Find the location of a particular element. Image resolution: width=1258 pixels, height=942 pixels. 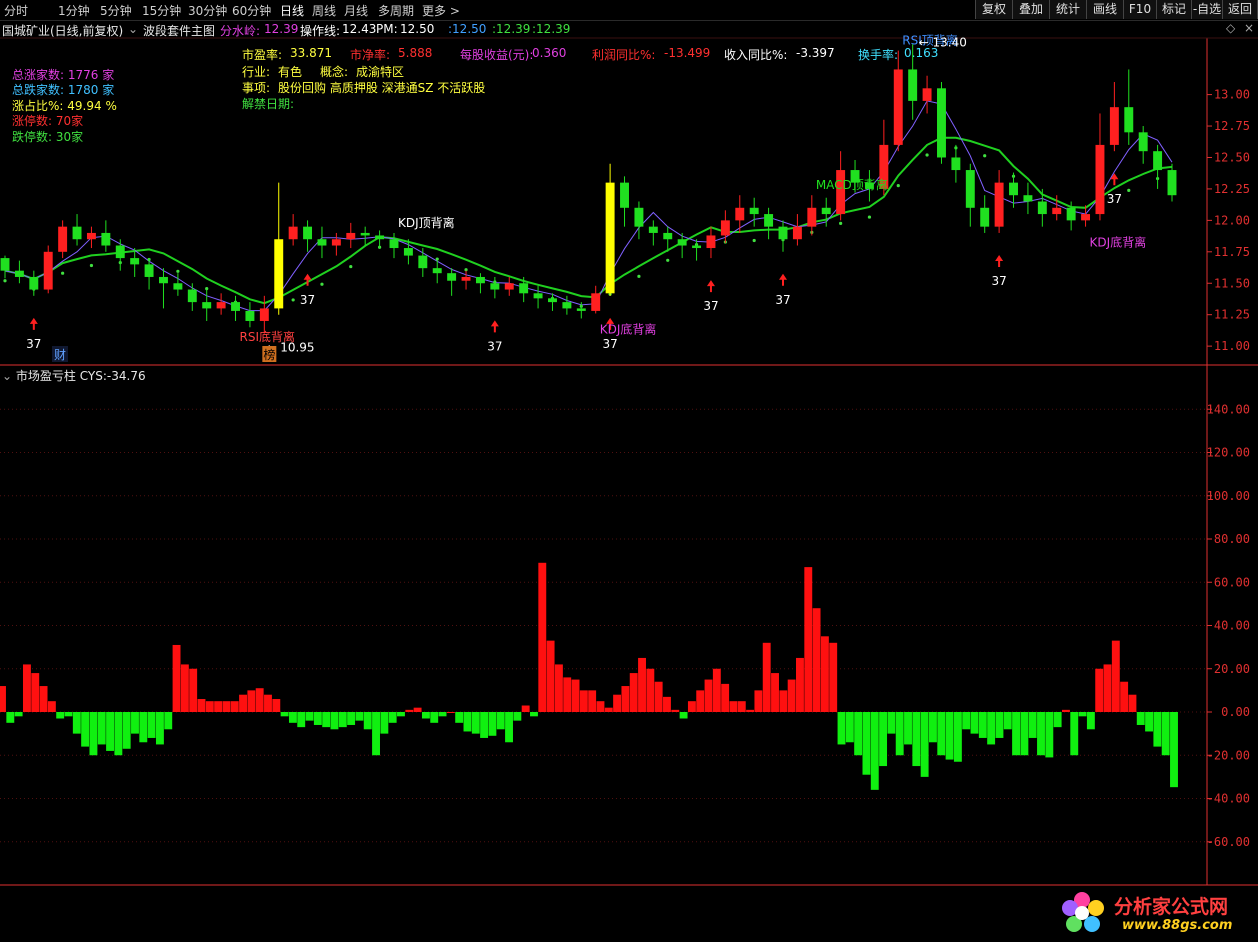

price-tick-label: 12.00 is located at coordinates (1232, 220).